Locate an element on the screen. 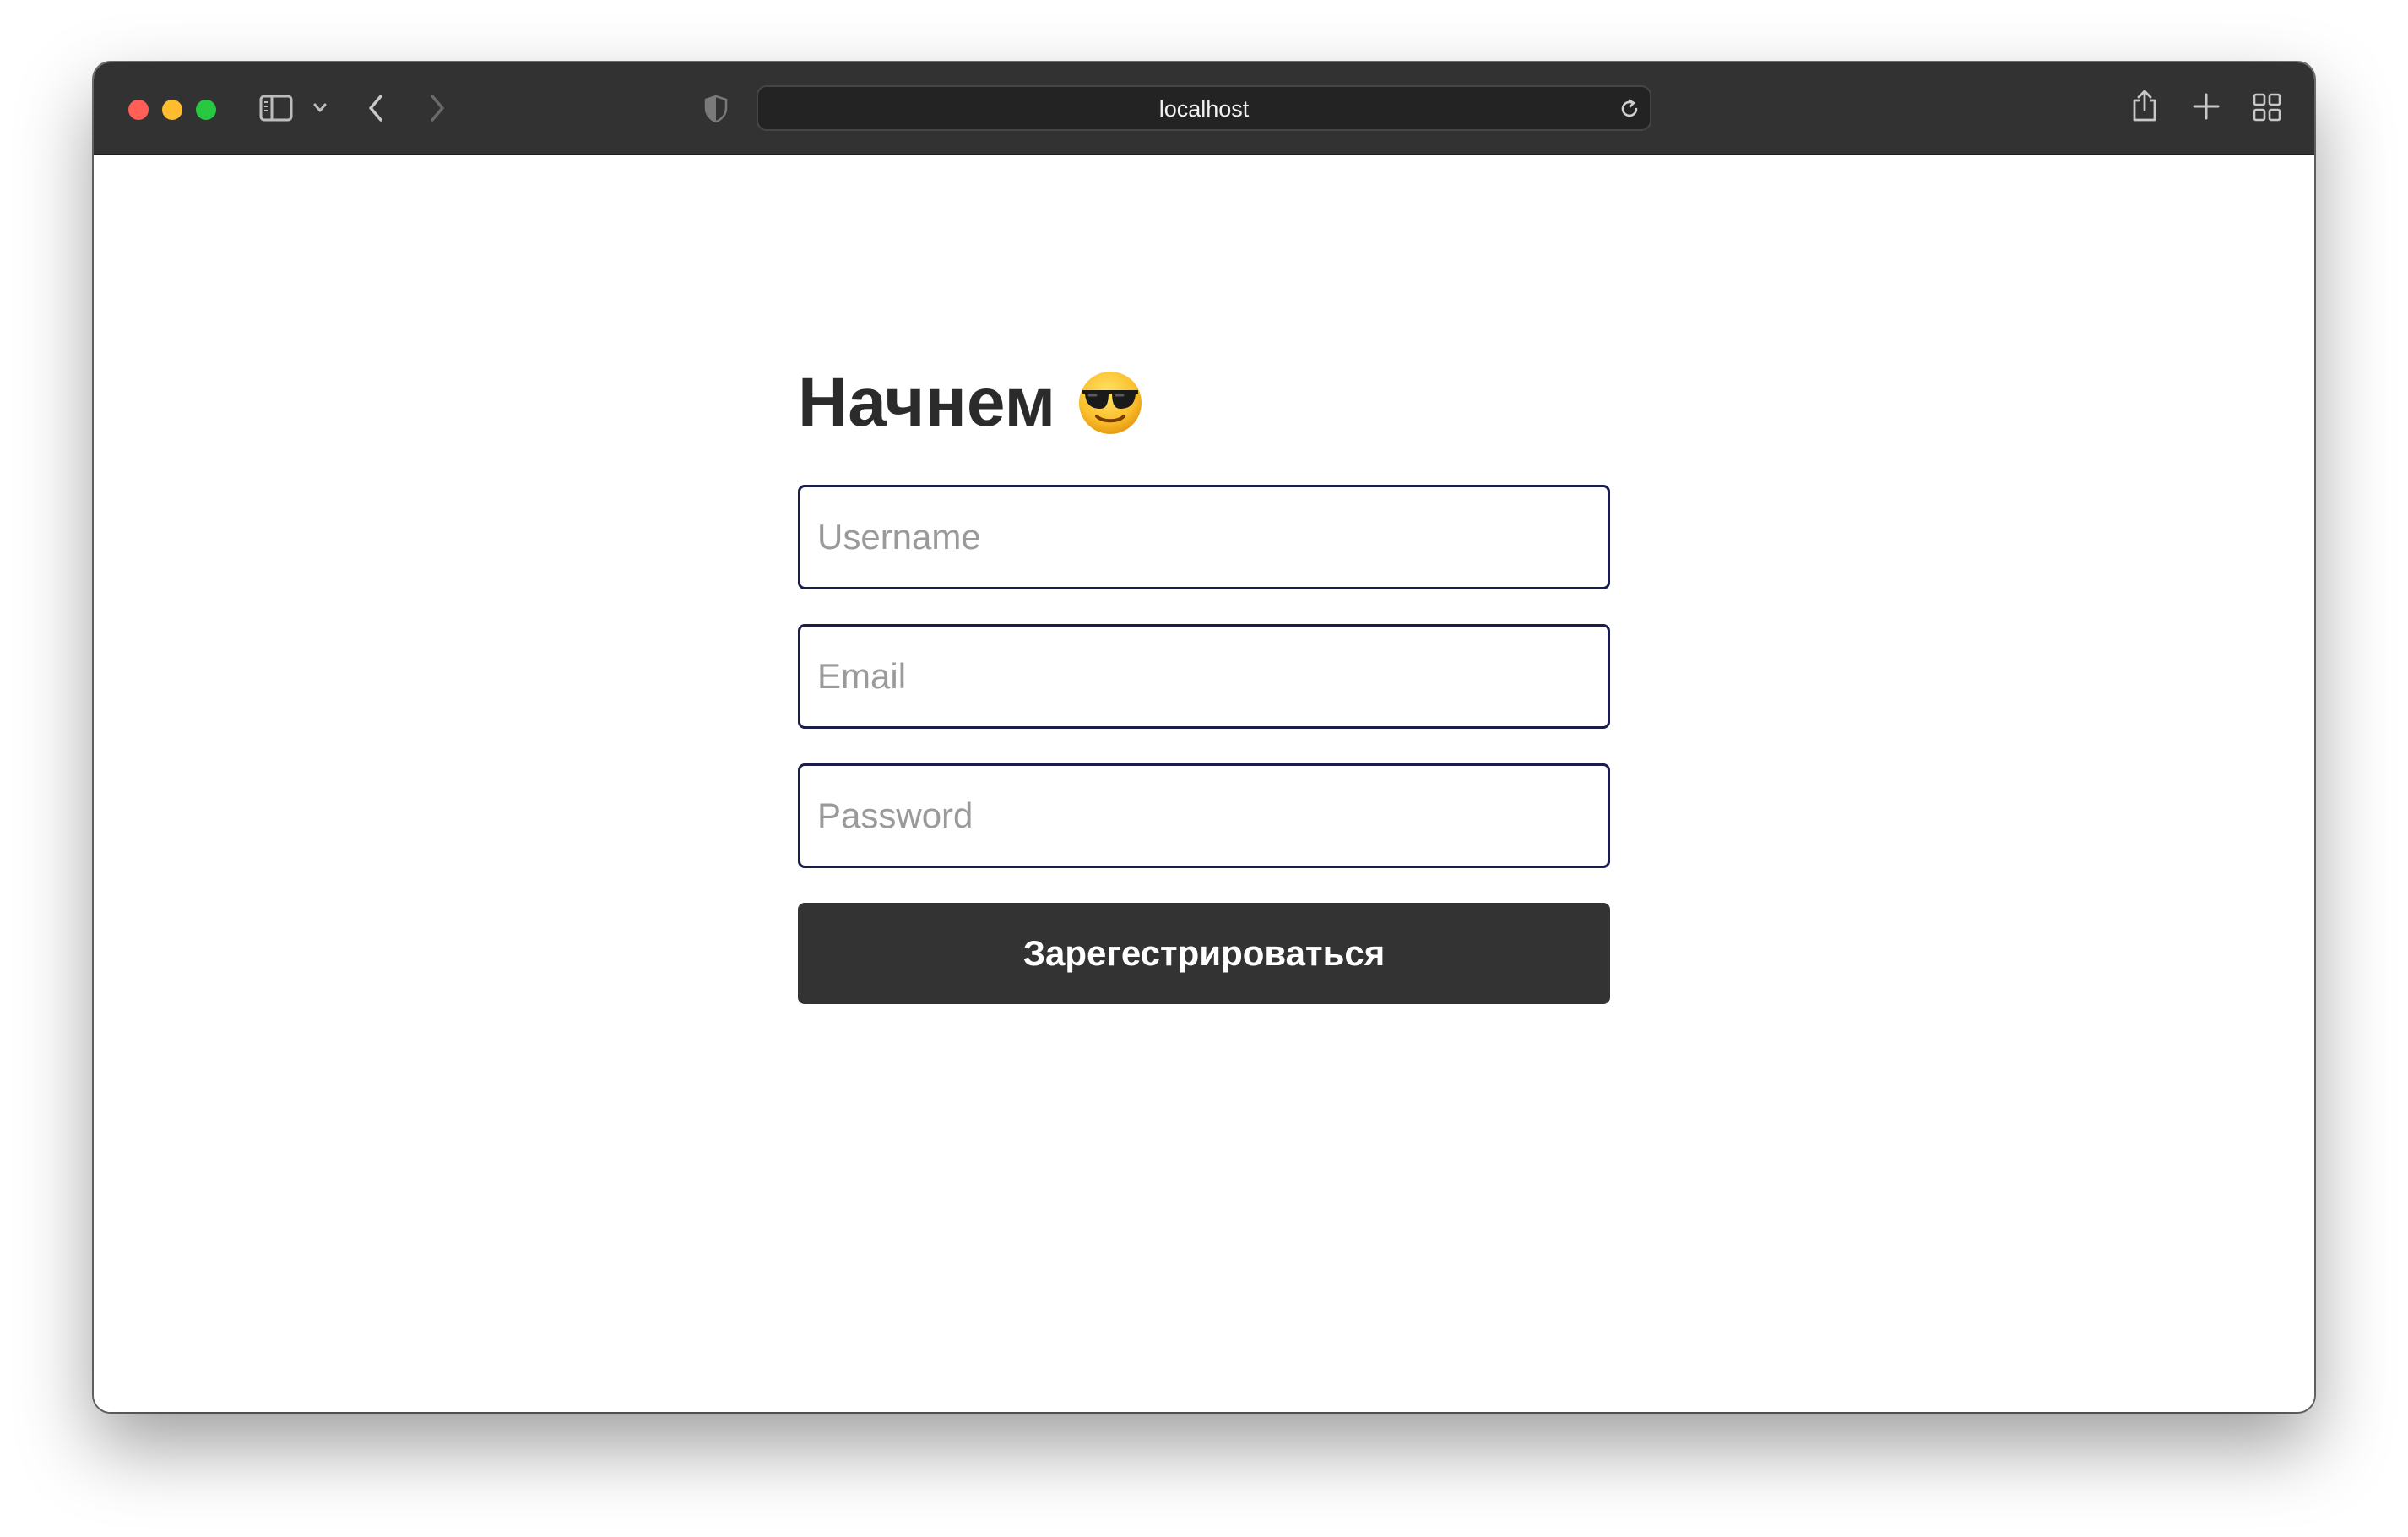 This screenshot has width=2408, height=1537. address-bar: localhost is located at coordinates (1204, 108).